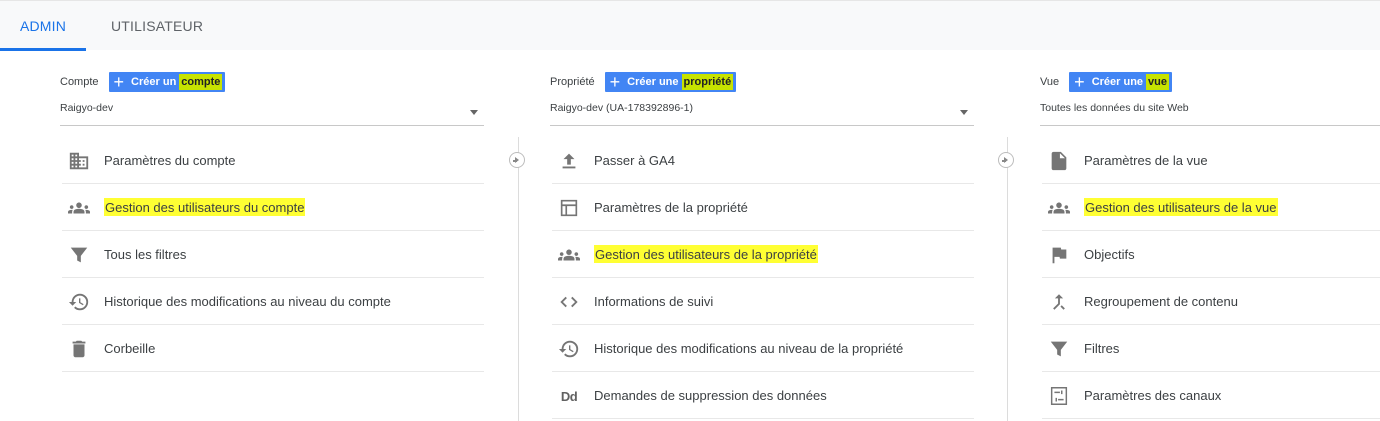 Image resolution: width=1380 pixels, height=421 pixels. Describe the element at coordinates (1210, 114) in the screenshot. I see `view-selector: Toutes les données du site Web` at that location.